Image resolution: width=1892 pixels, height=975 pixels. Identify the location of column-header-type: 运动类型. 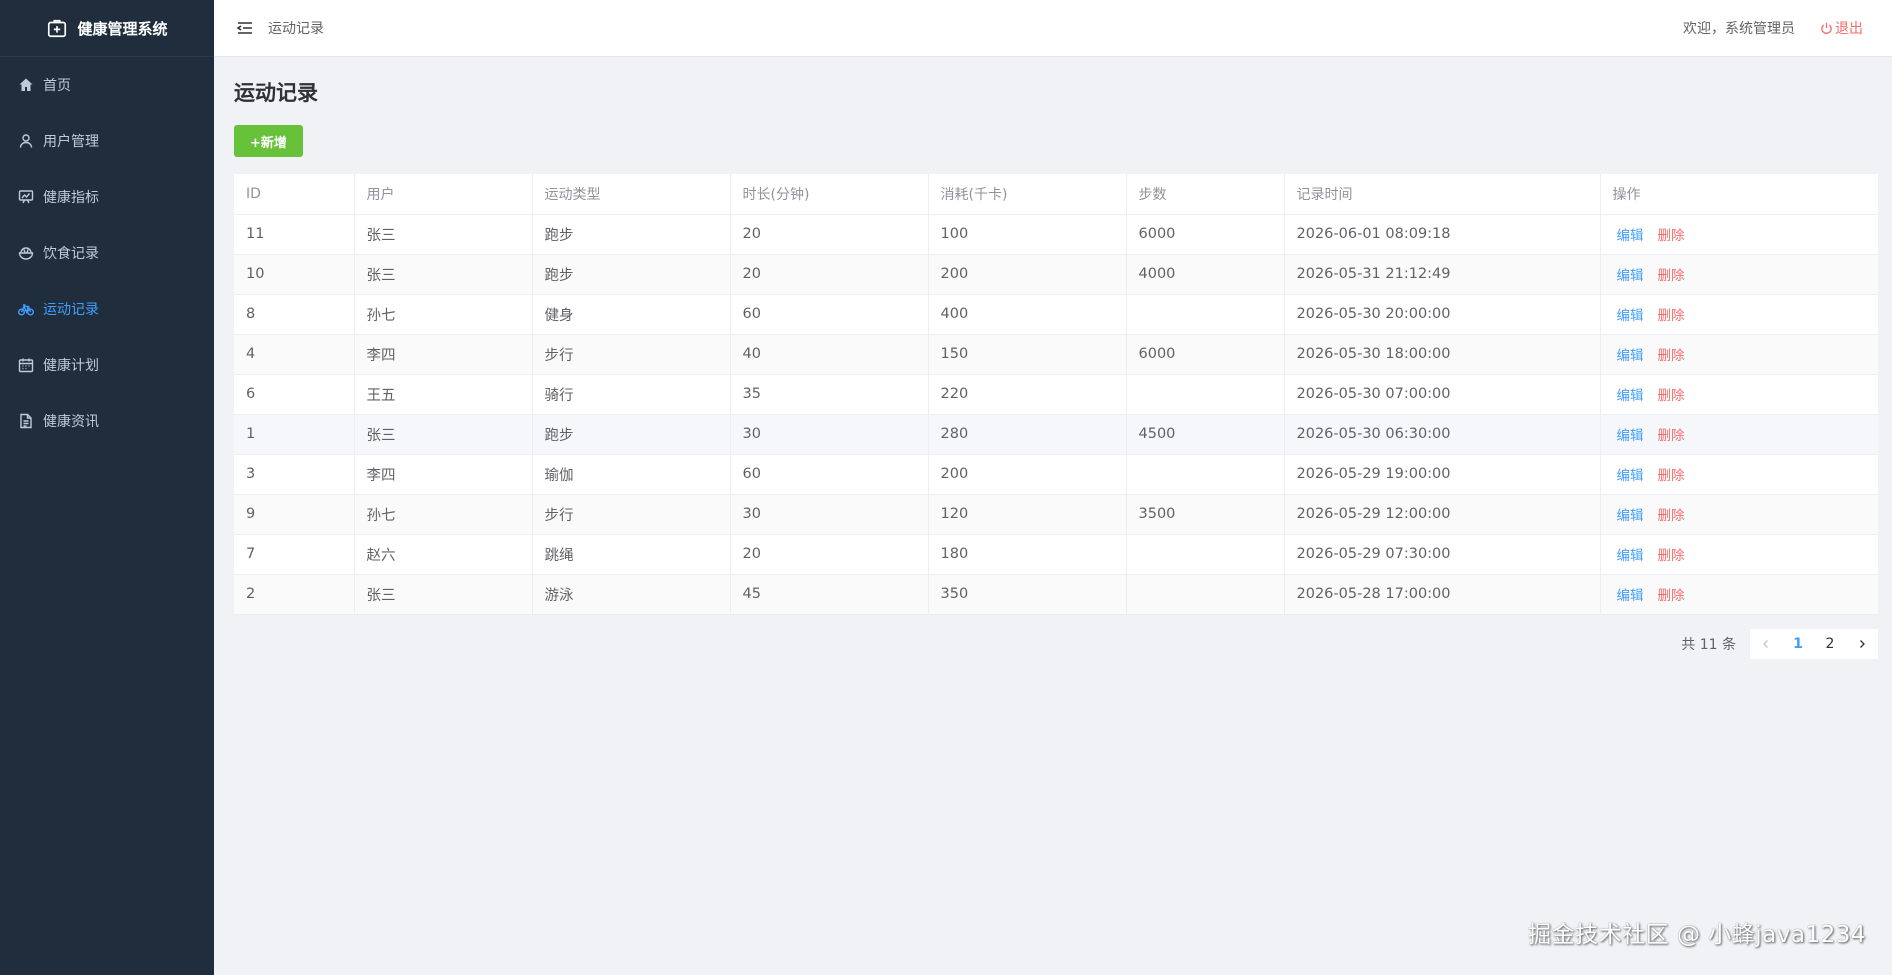
(631, 194).